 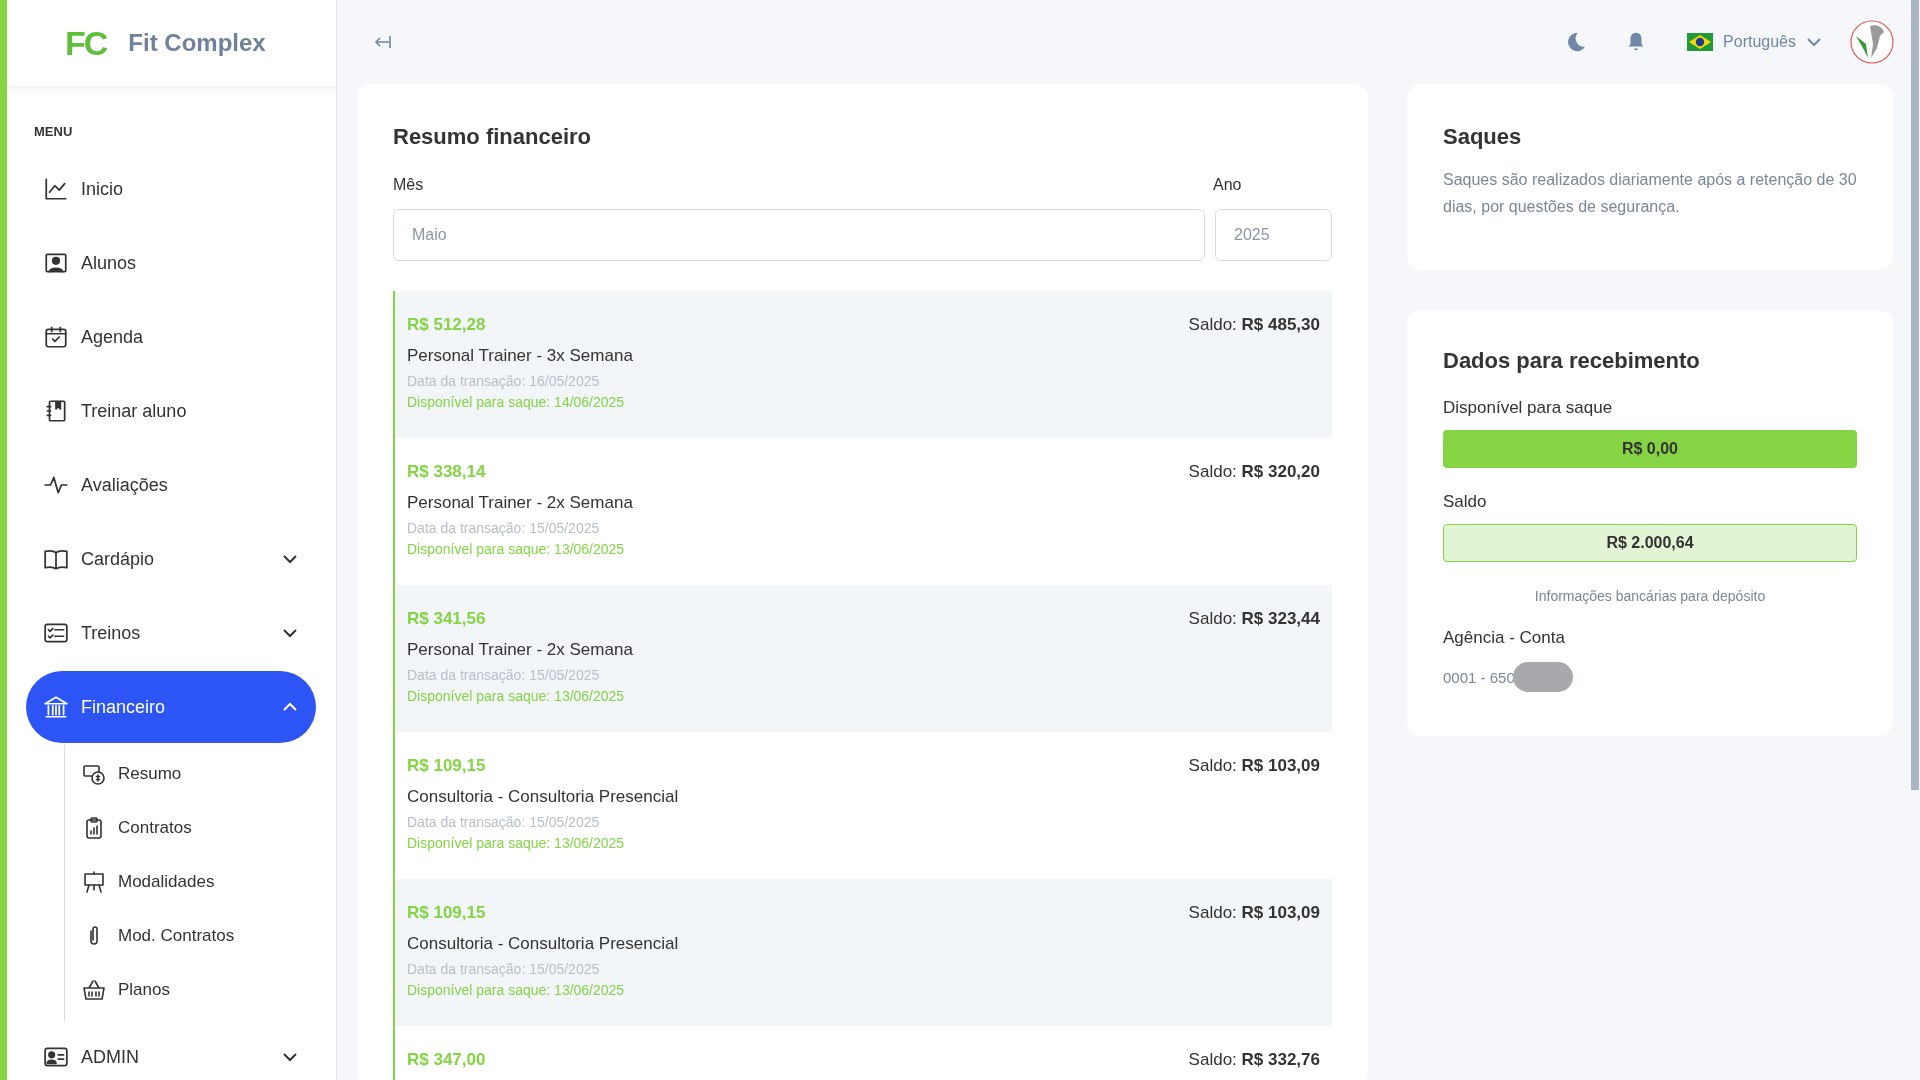 What do you see at coordinates (54, 131) in the screenshot?
I see `menu-heading: MENU` at bounding box center [54, 131].